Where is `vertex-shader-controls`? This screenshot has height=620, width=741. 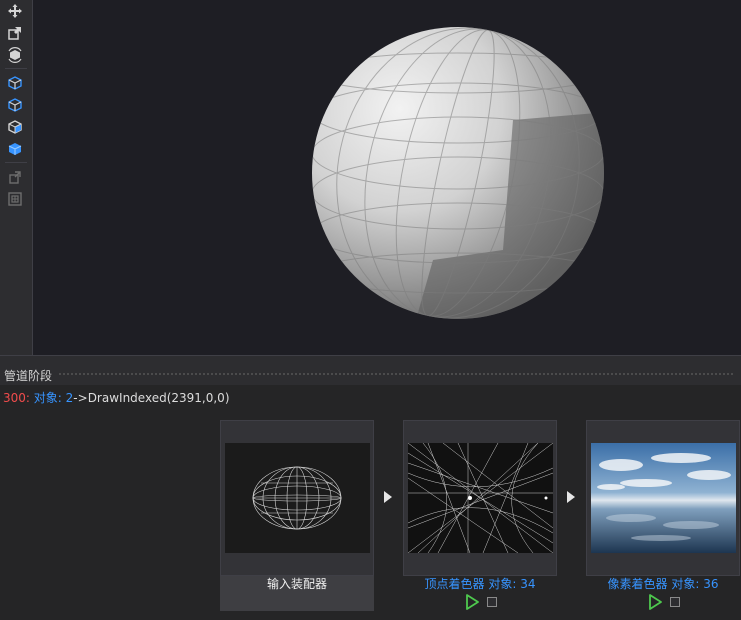 vertex-shader-controls is located at coordinates (485, 602).